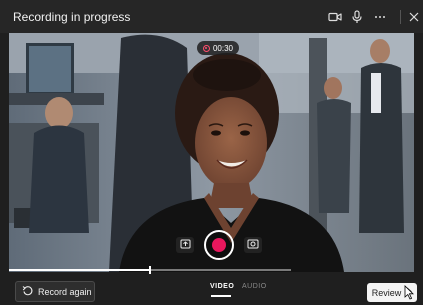  What do you see at coordinates (206, 48) in the screenshot?
I see `recording-indicator-icon` at bounding box center [206, 48].